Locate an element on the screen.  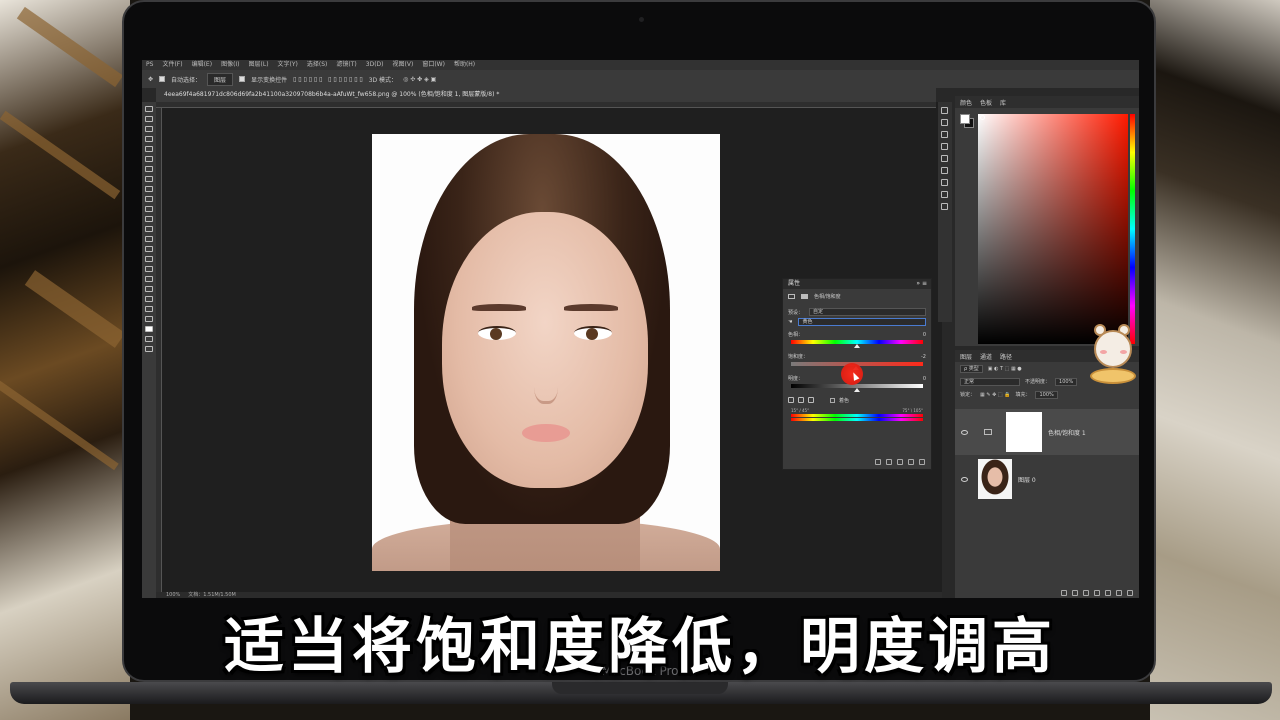
menu-item: 文字(Y) is located at coordinates (288, 65).